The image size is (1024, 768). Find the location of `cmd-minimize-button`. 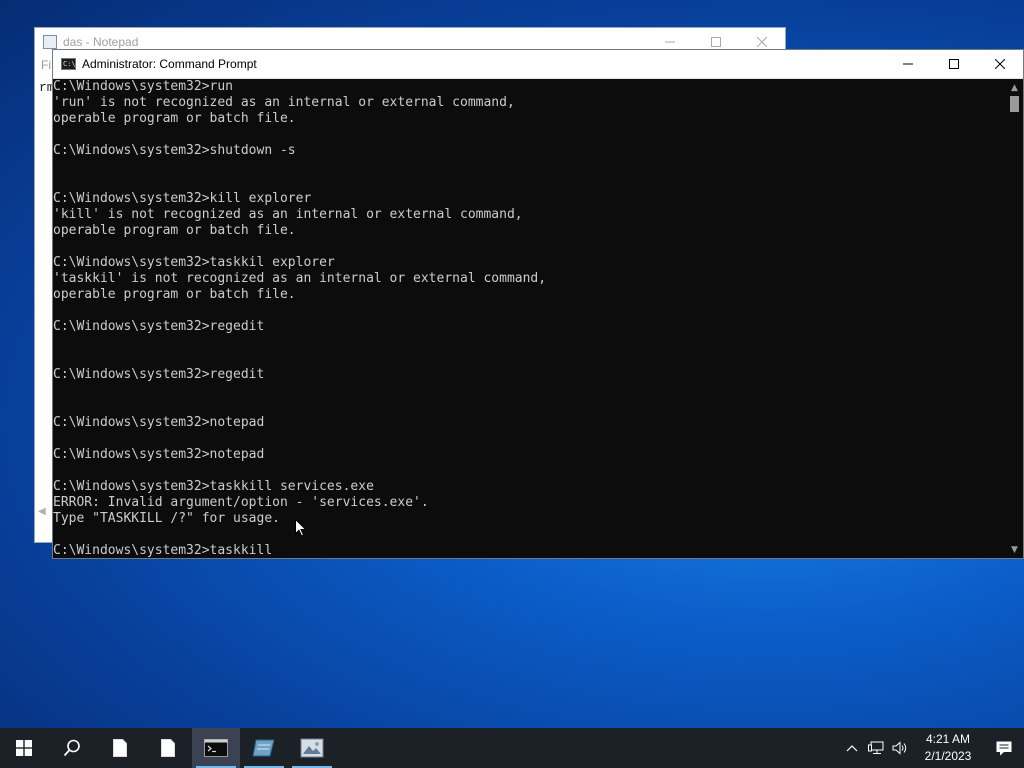

cmd-minimize-button is located at coordinates (908, 64).